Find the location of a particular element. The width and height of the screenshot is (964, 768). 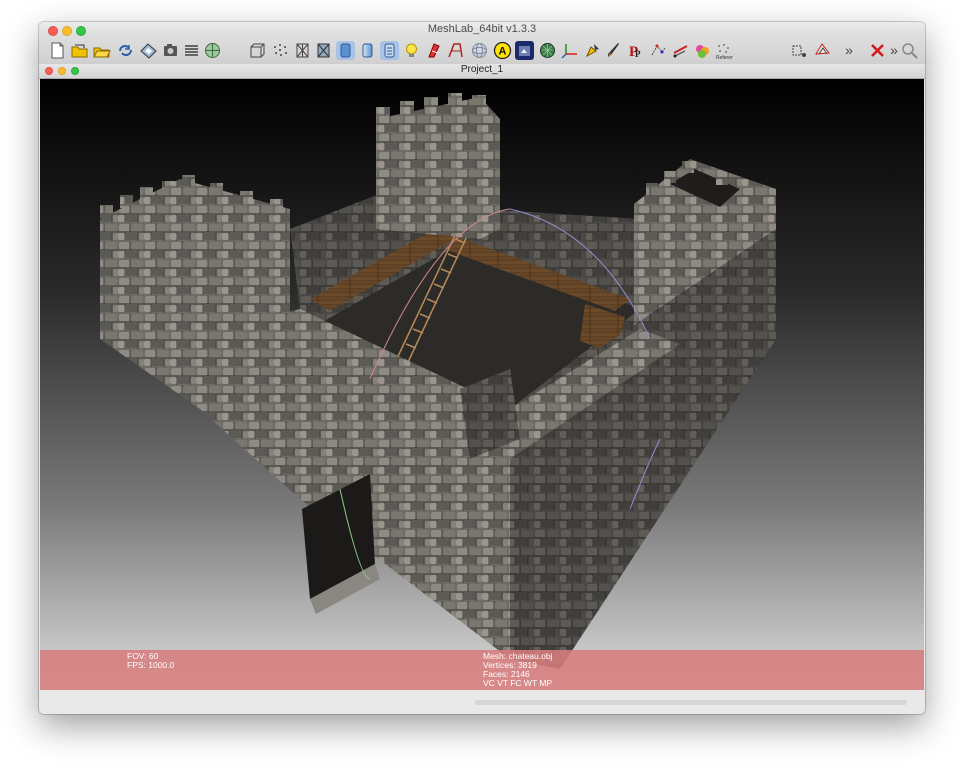

layers-icon is located at coordinates (191, 50).